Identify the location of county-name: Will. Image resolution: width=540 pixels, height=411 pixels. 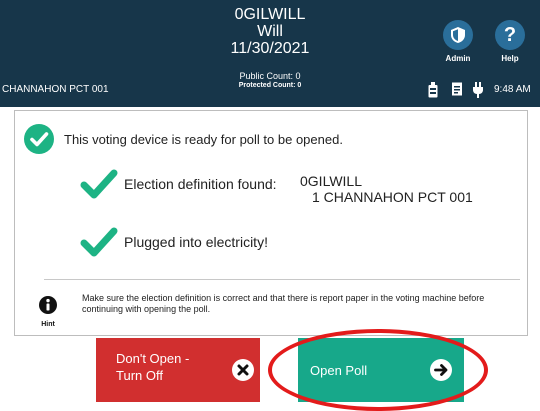
(270, 31).